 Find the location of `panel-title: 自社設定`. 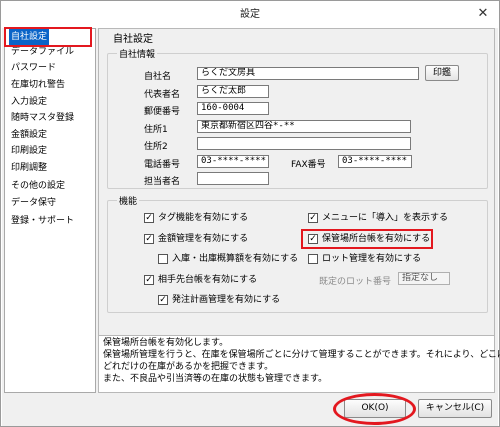

panel-title: 自社設定 is located at coordinates (133, 39).